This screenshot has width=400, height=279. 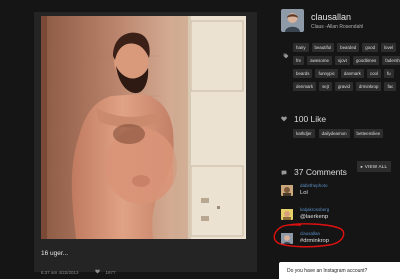 I want to click on comment-item: dabirthephoto Lol, so click(x=304, y=190).